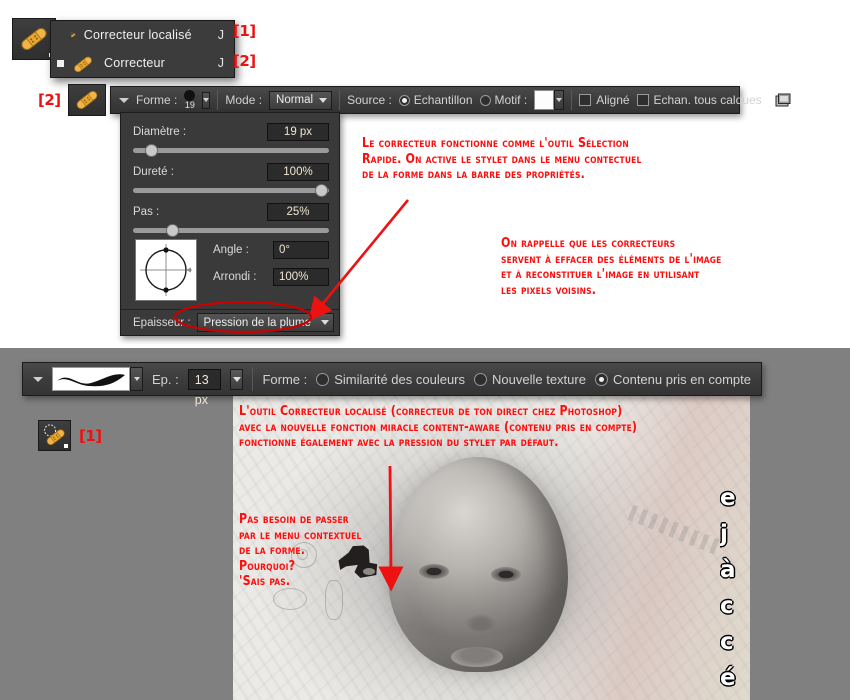 The image size is (850, 700). I want to click on hardness-value: 100%, so click(298, 172).